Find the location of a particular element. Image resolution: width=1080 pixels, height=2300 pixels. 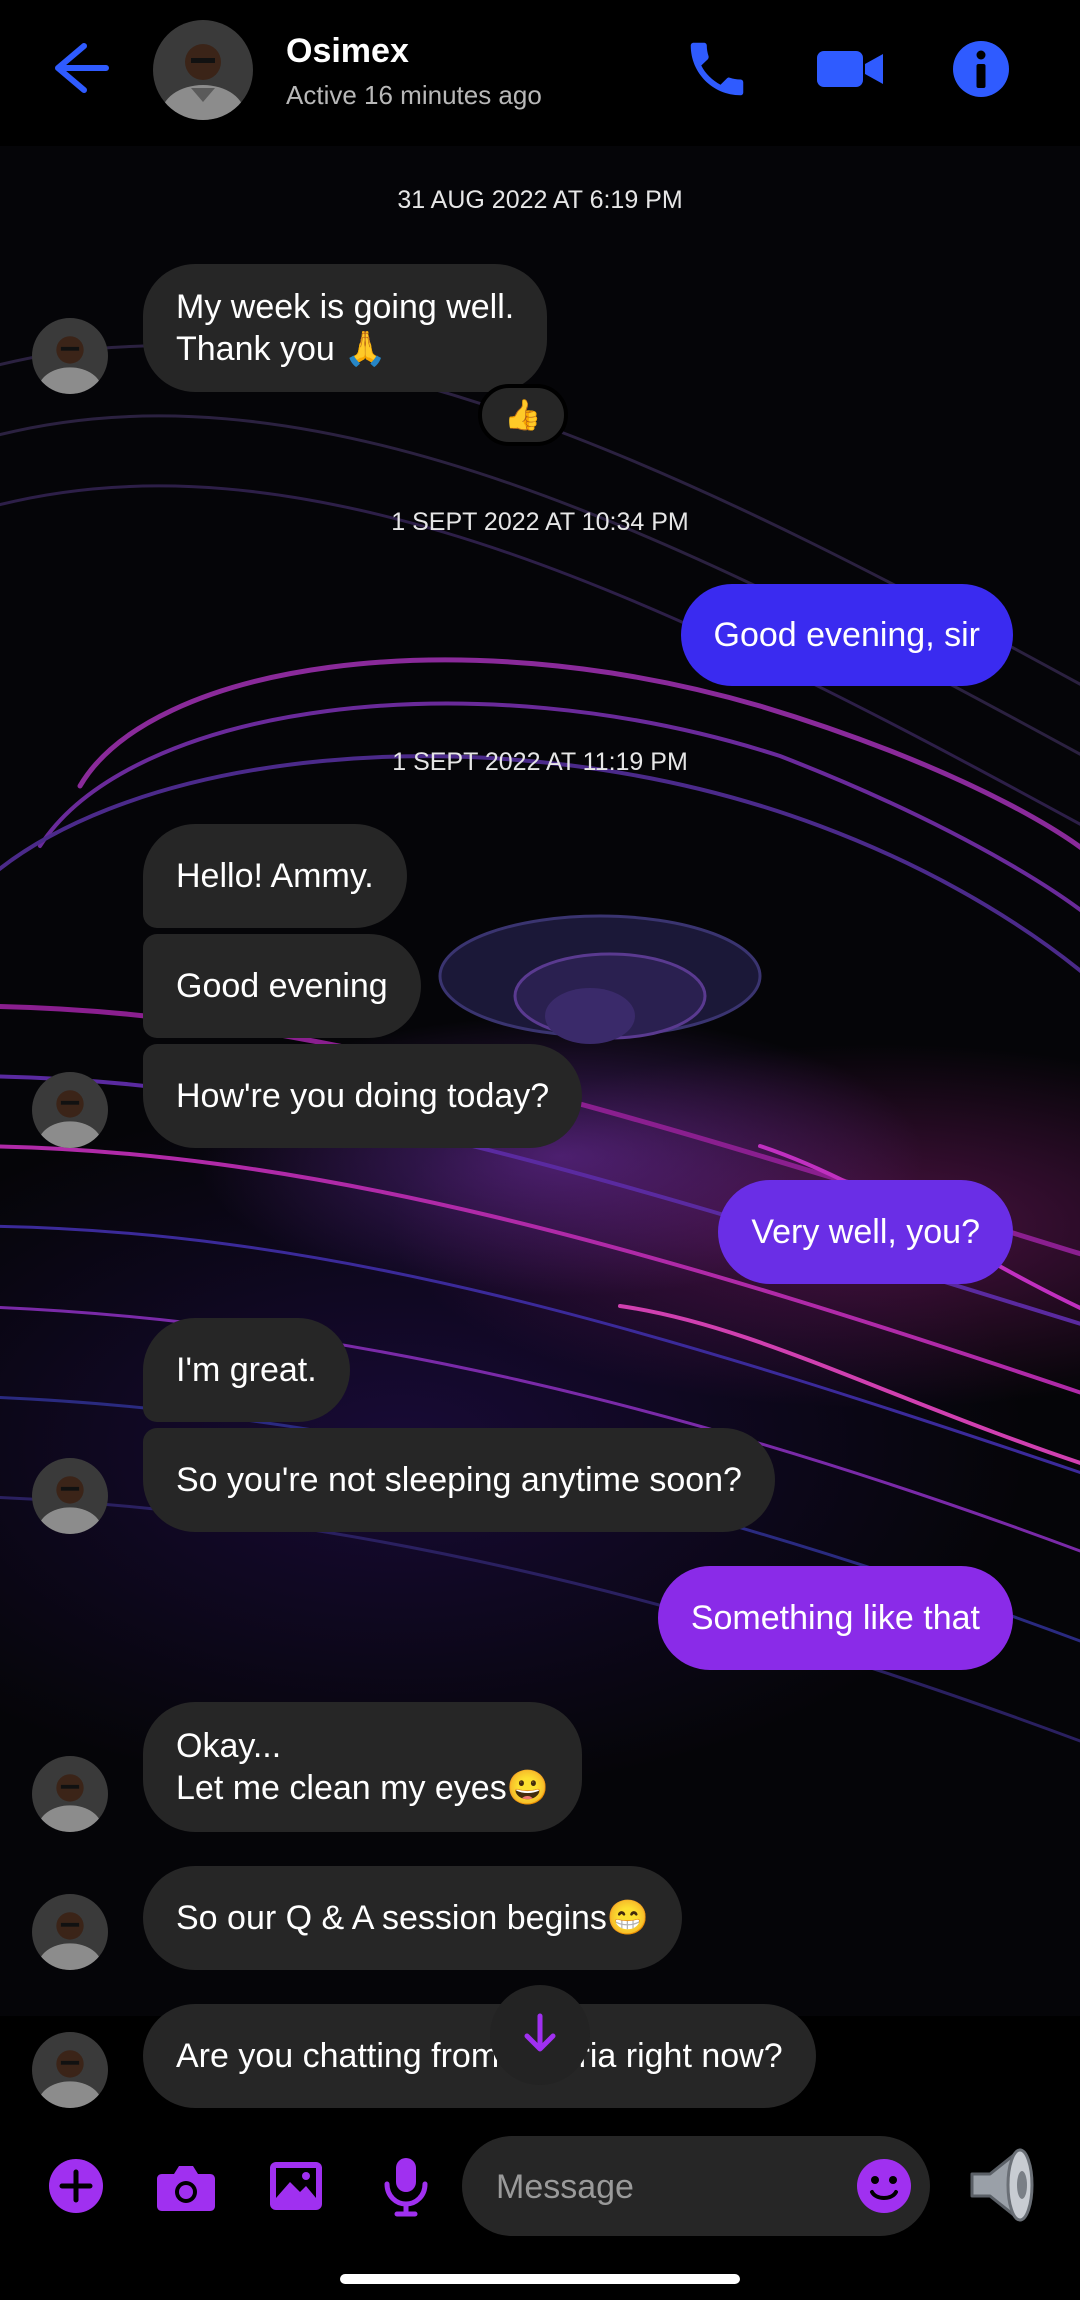

message-line: Thank you 🙏 is located at coordinates (281, 349).